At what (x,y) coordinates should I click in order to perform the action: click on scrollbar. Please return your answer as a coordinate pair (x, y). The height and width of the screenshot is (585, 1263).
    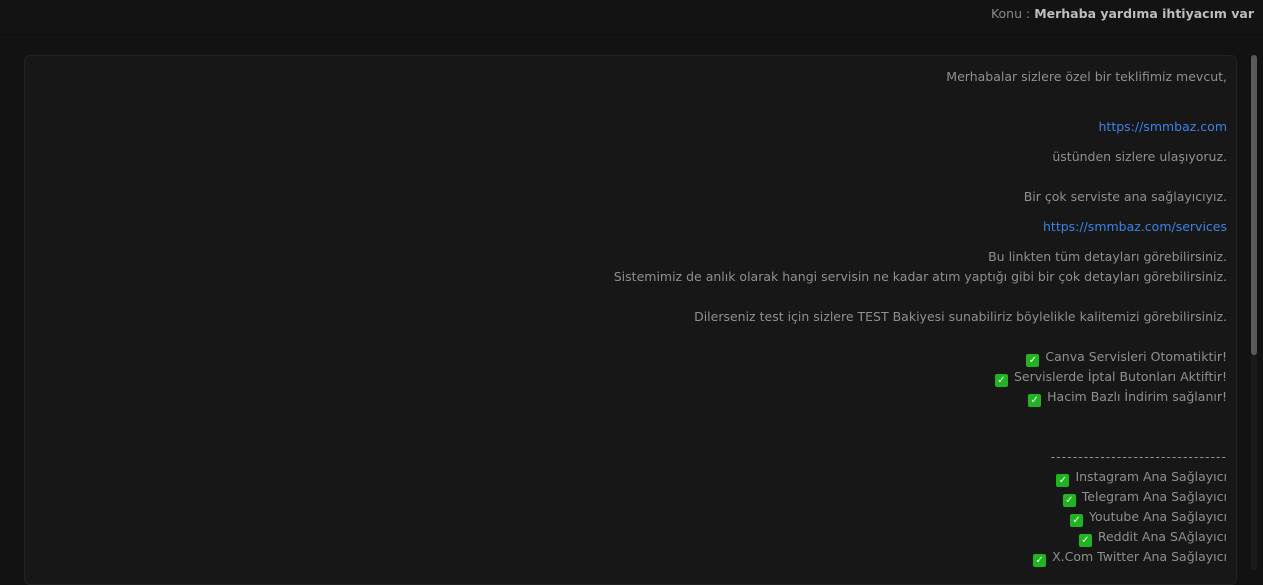
    Looking at the image, I should click on (1254, 312).